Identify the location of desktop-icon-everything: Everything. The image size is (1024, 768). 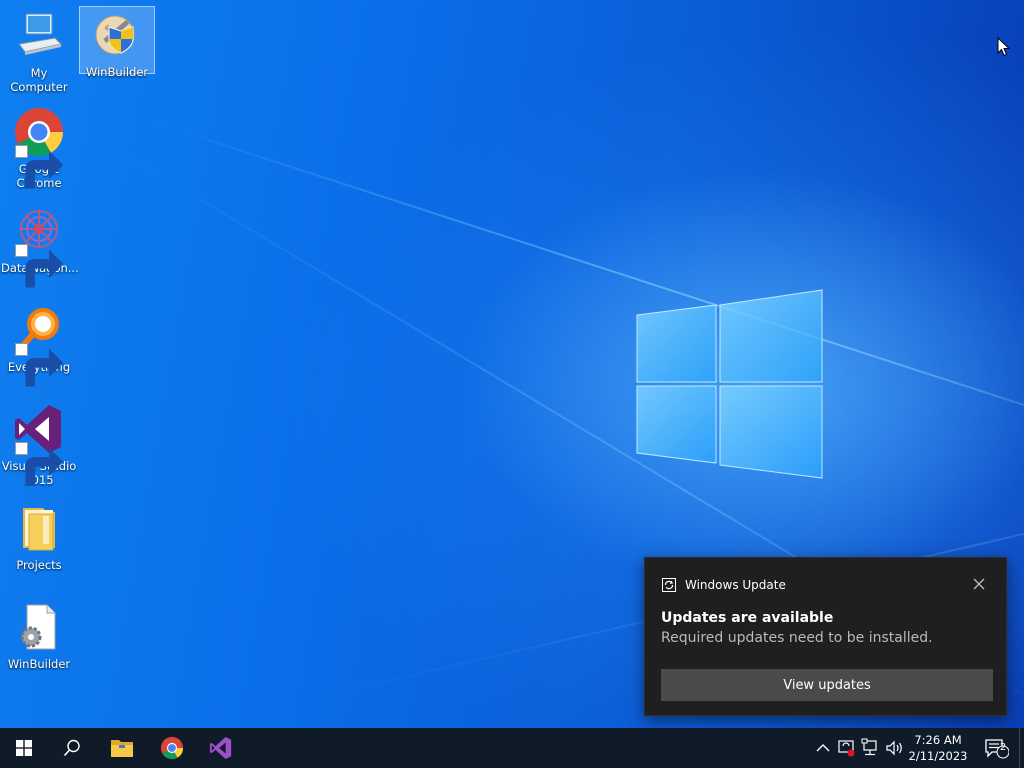
(39, 344).